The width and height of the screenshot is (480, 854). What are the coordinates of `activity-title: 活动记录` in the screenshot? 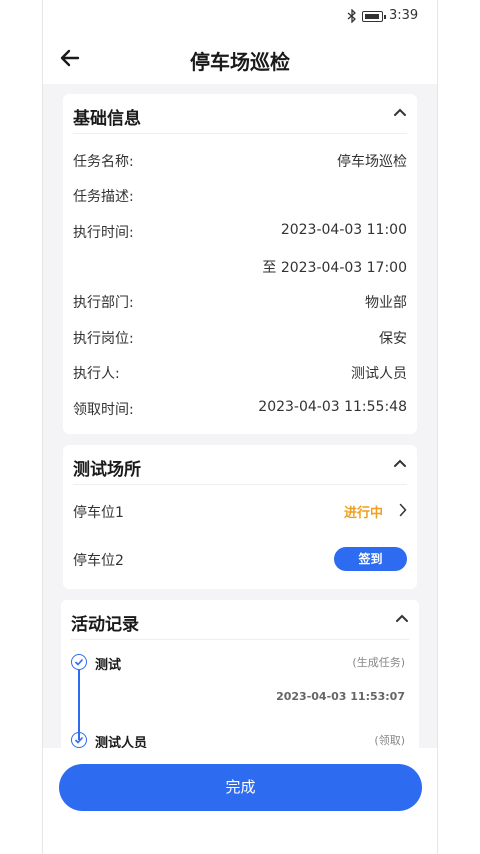 It's located at (105, 625).